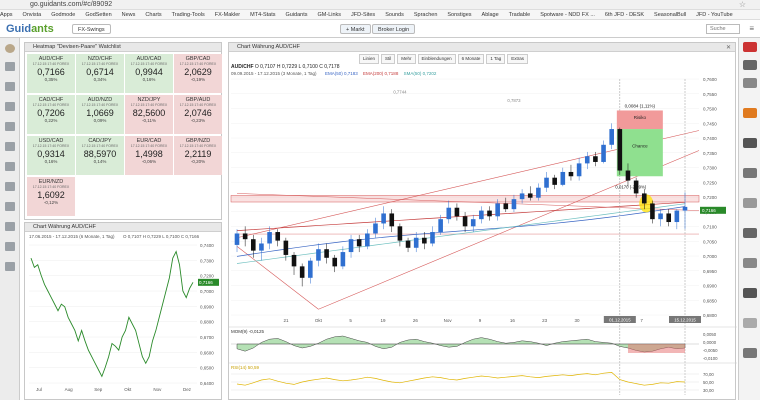  What do you see at coordinates (32, 14) in the screenshot?
I see `bookmark-item: Onvista` at bounding box center [32, 14].